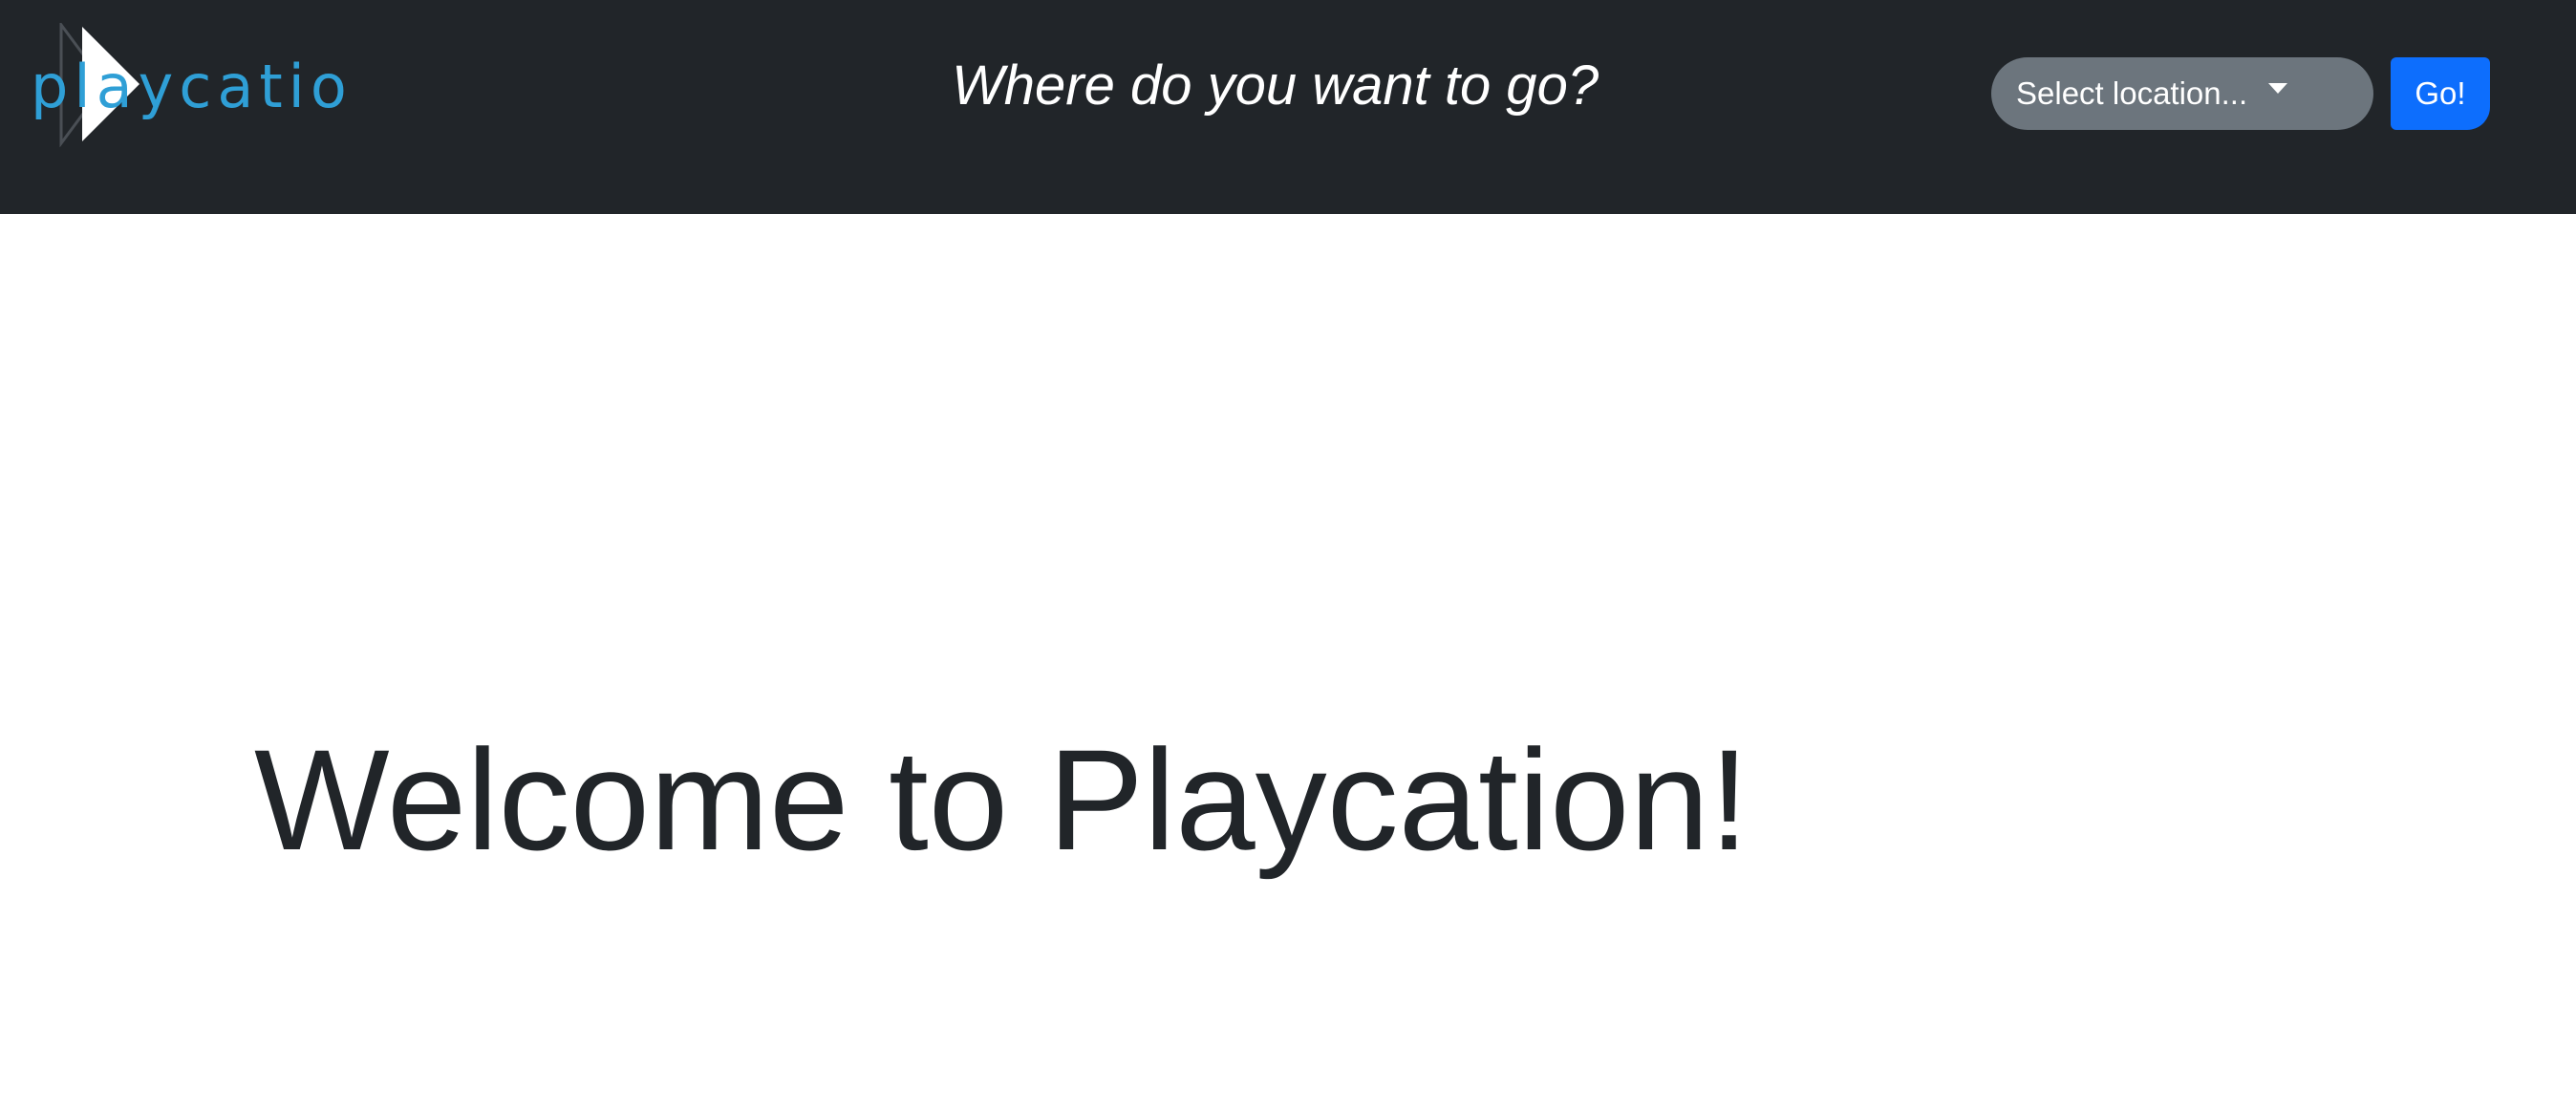  I want to click on play-triangle-icon: playcation, so click(191, 85).